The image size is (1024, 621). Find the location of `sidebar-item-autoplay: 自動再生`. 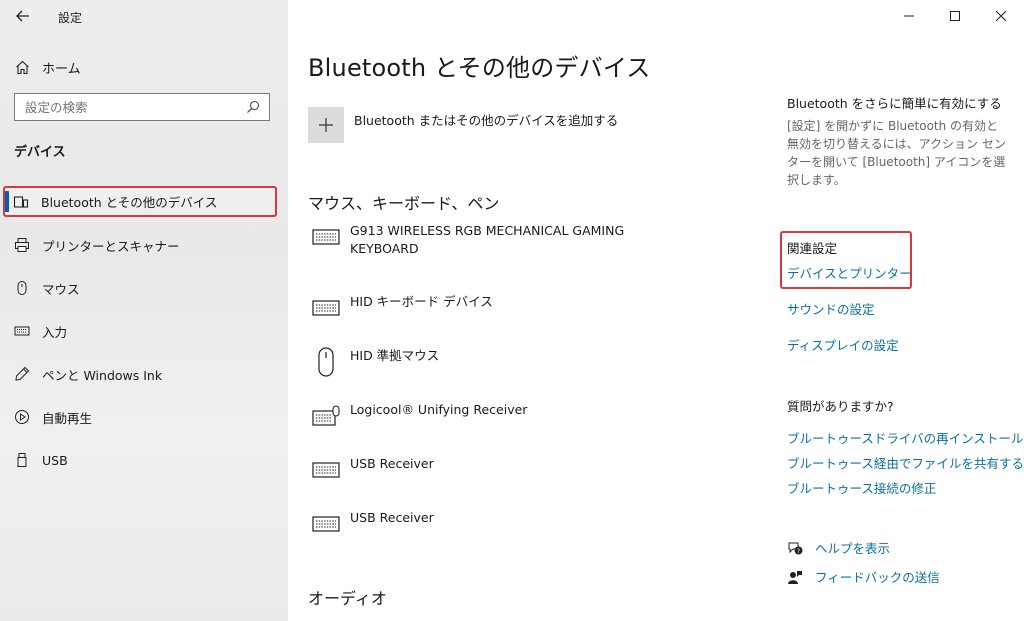

sidebar-item-autoplay: 自動再生 is located at coordinates (53, 417).